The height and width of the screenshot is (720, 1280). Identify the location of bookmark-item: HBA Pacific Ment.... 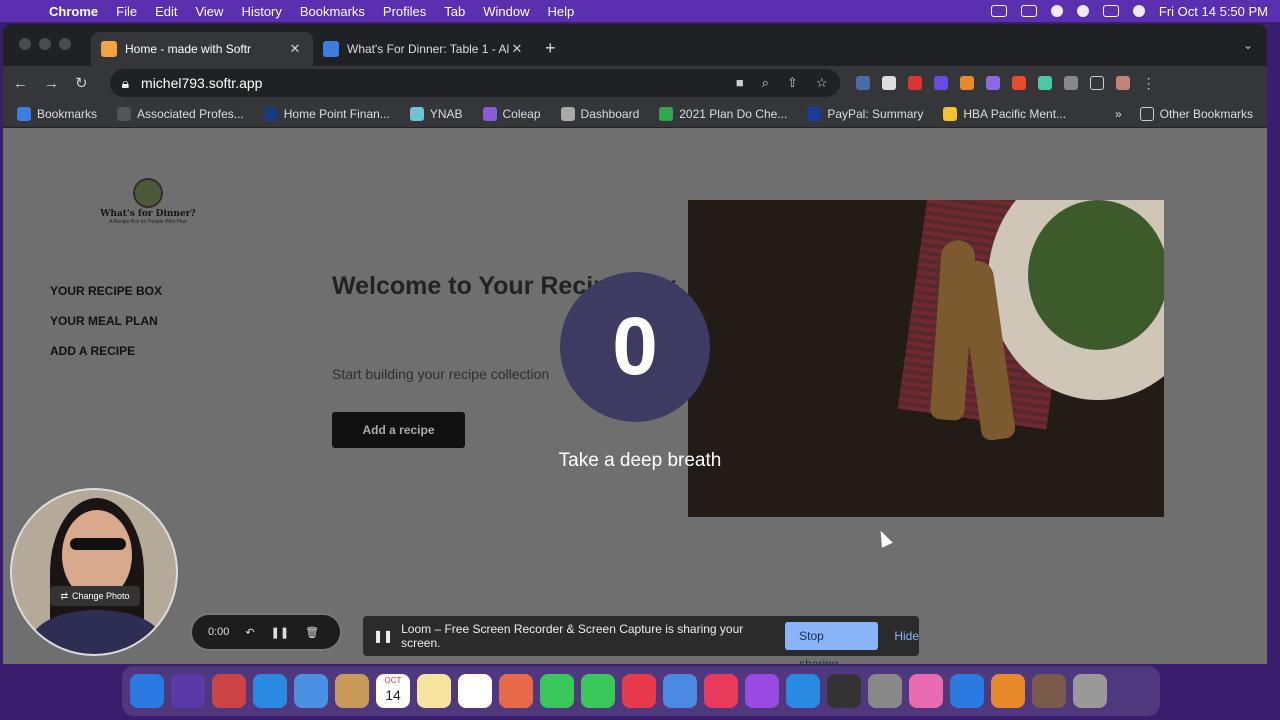
(1004, 113).